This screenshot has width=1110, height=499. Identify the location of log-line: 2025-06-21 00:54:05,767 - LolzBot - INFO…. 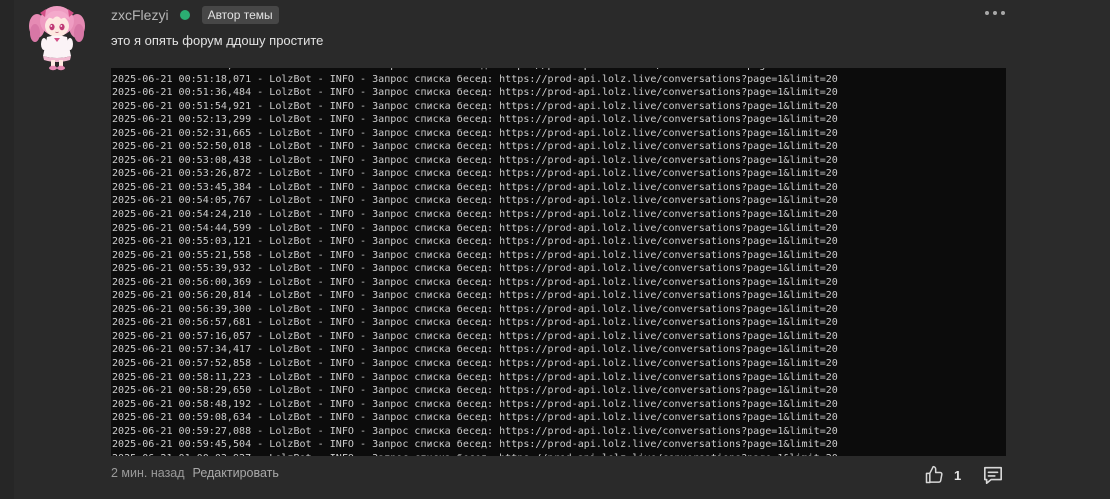
(475, 201).